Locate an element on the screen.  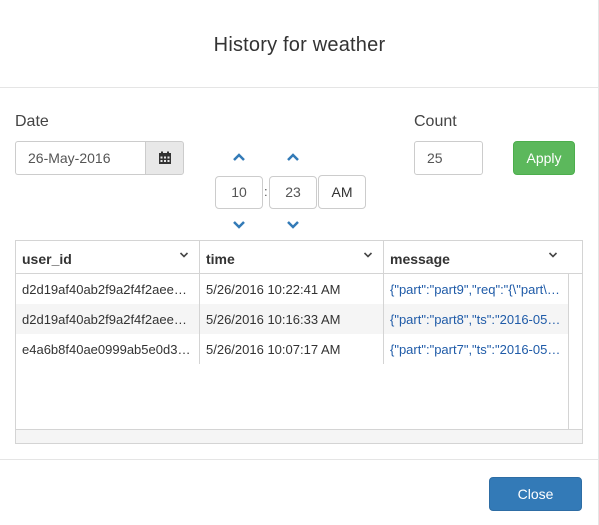
date-label: Date is located at coordinates (32, 121).